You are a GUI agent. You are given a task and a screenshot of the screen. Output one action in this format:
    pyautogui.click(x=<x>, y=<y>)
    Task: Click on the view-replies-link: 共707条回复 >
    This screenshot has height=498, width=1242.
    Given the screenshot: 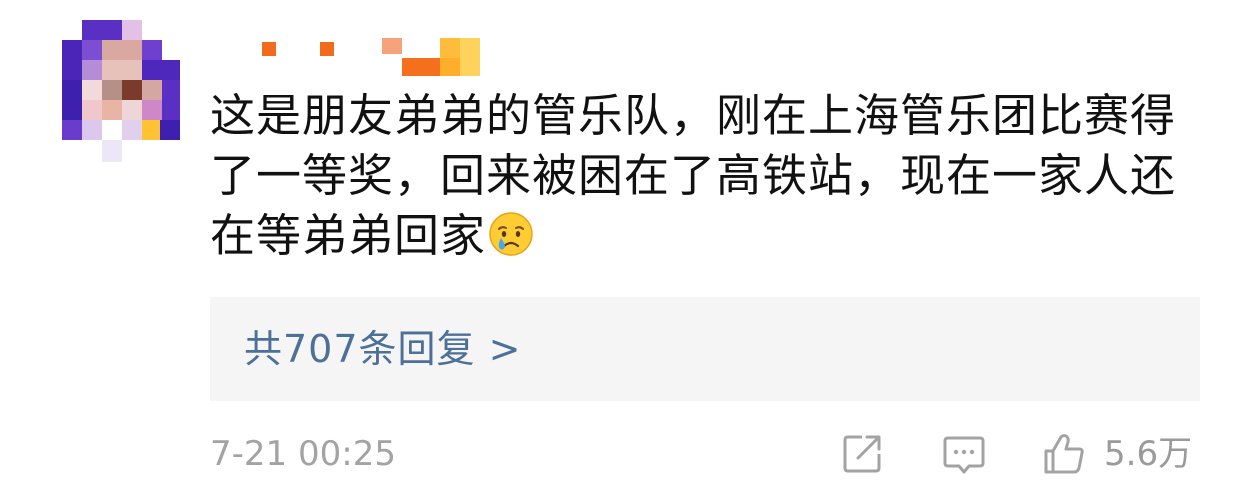 What is the action you would take?
    pyautogui.click(x=382, y=349)
    